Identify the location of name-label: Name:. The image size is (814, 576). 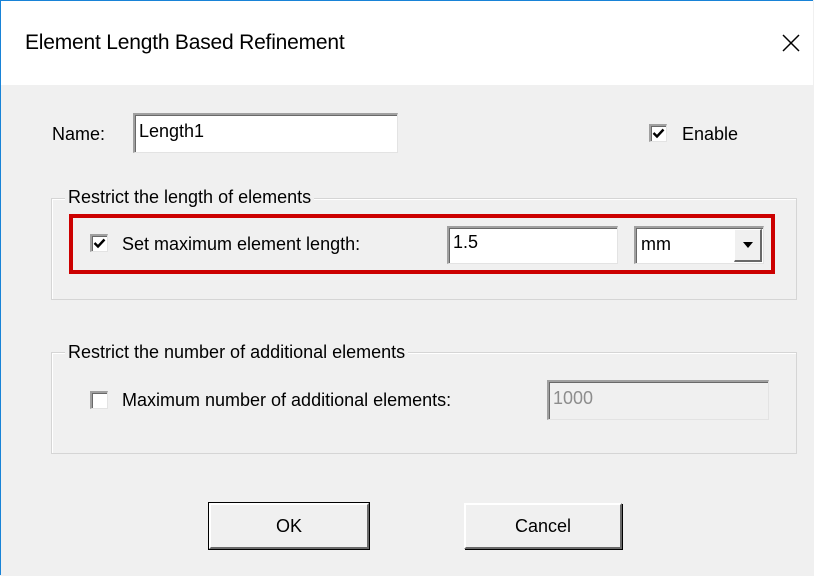
(79, 134).